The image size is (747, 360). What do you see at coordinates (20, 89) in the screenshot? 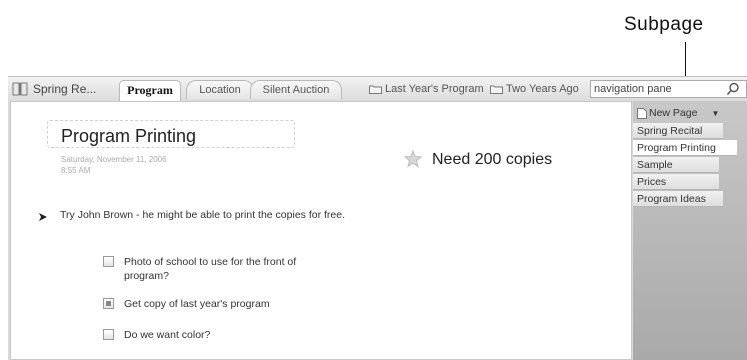
I see `notebook-icon` at bounding box center [20, 89].